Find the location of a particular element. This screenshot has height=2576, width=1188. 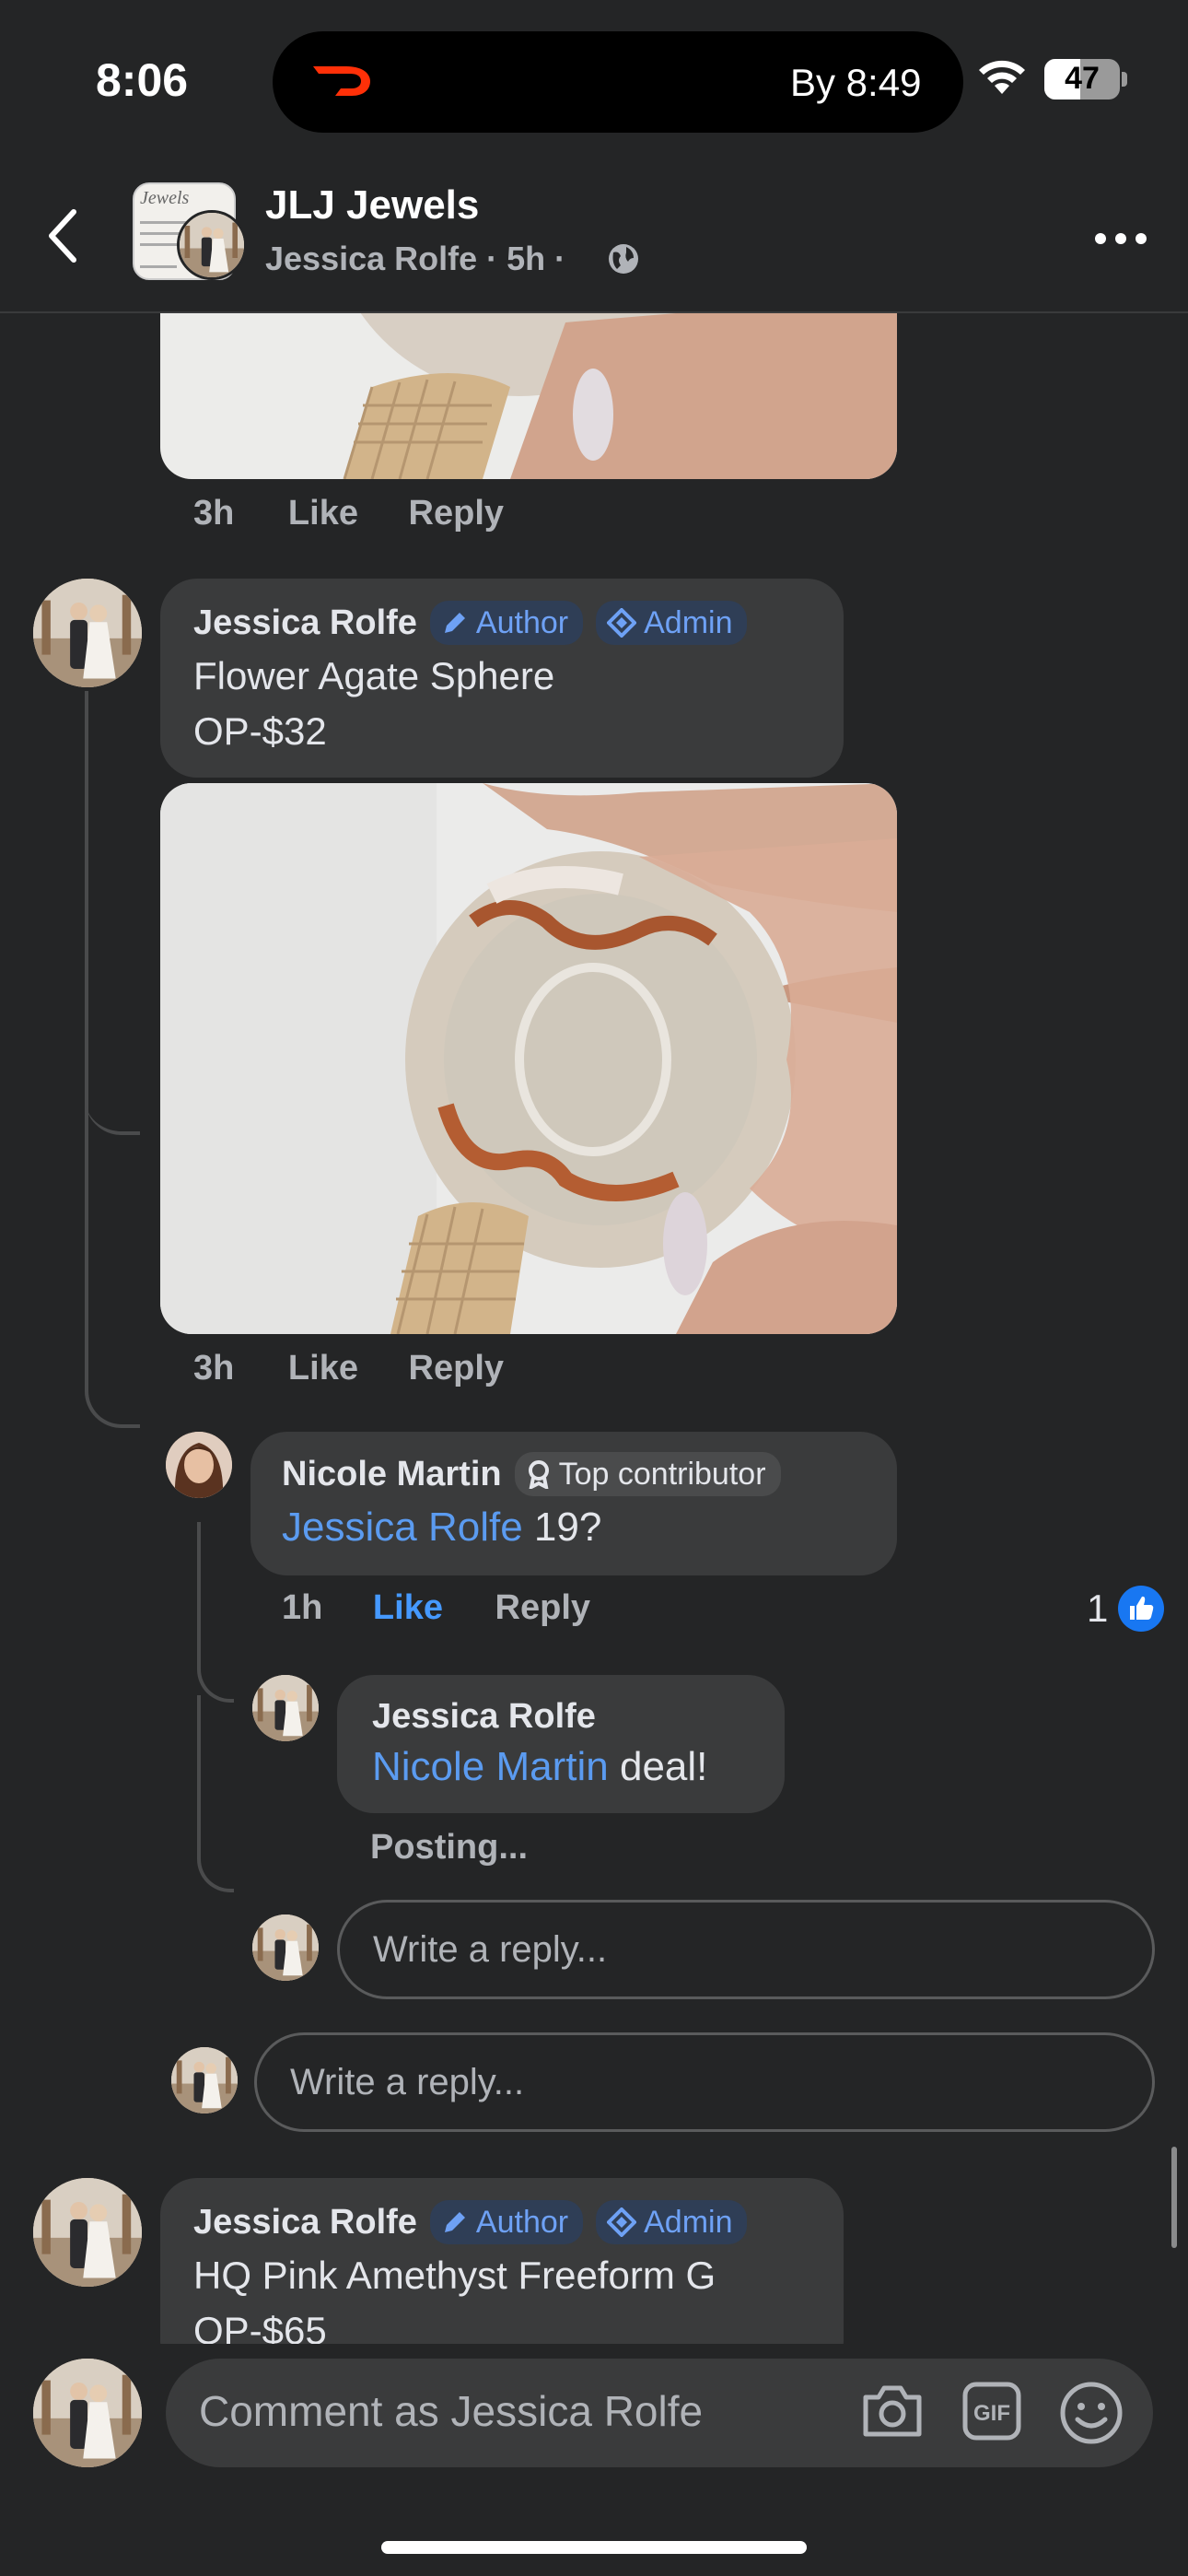

wifi-icon is located at coordinates (1002, 77).